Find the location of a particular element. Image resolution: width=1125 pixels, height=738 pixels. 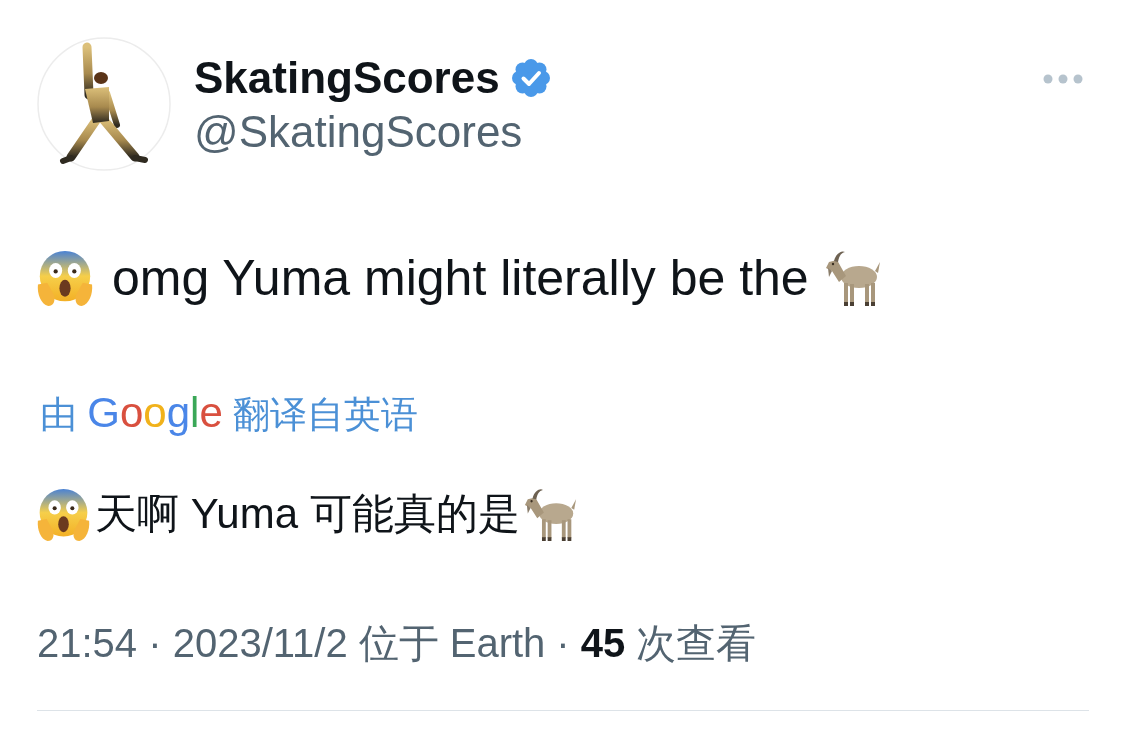

translation-credit: 由 Google 翻译自英语 is located at coordinates (229, 413).